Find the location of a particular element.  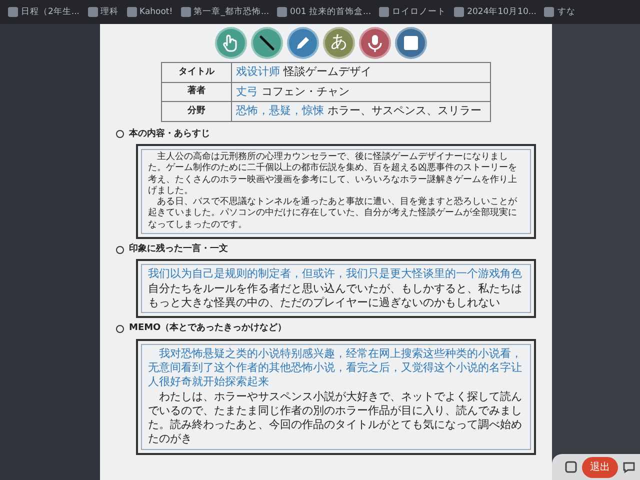

bookmark-link: すな is located at coordinates (566, 12).